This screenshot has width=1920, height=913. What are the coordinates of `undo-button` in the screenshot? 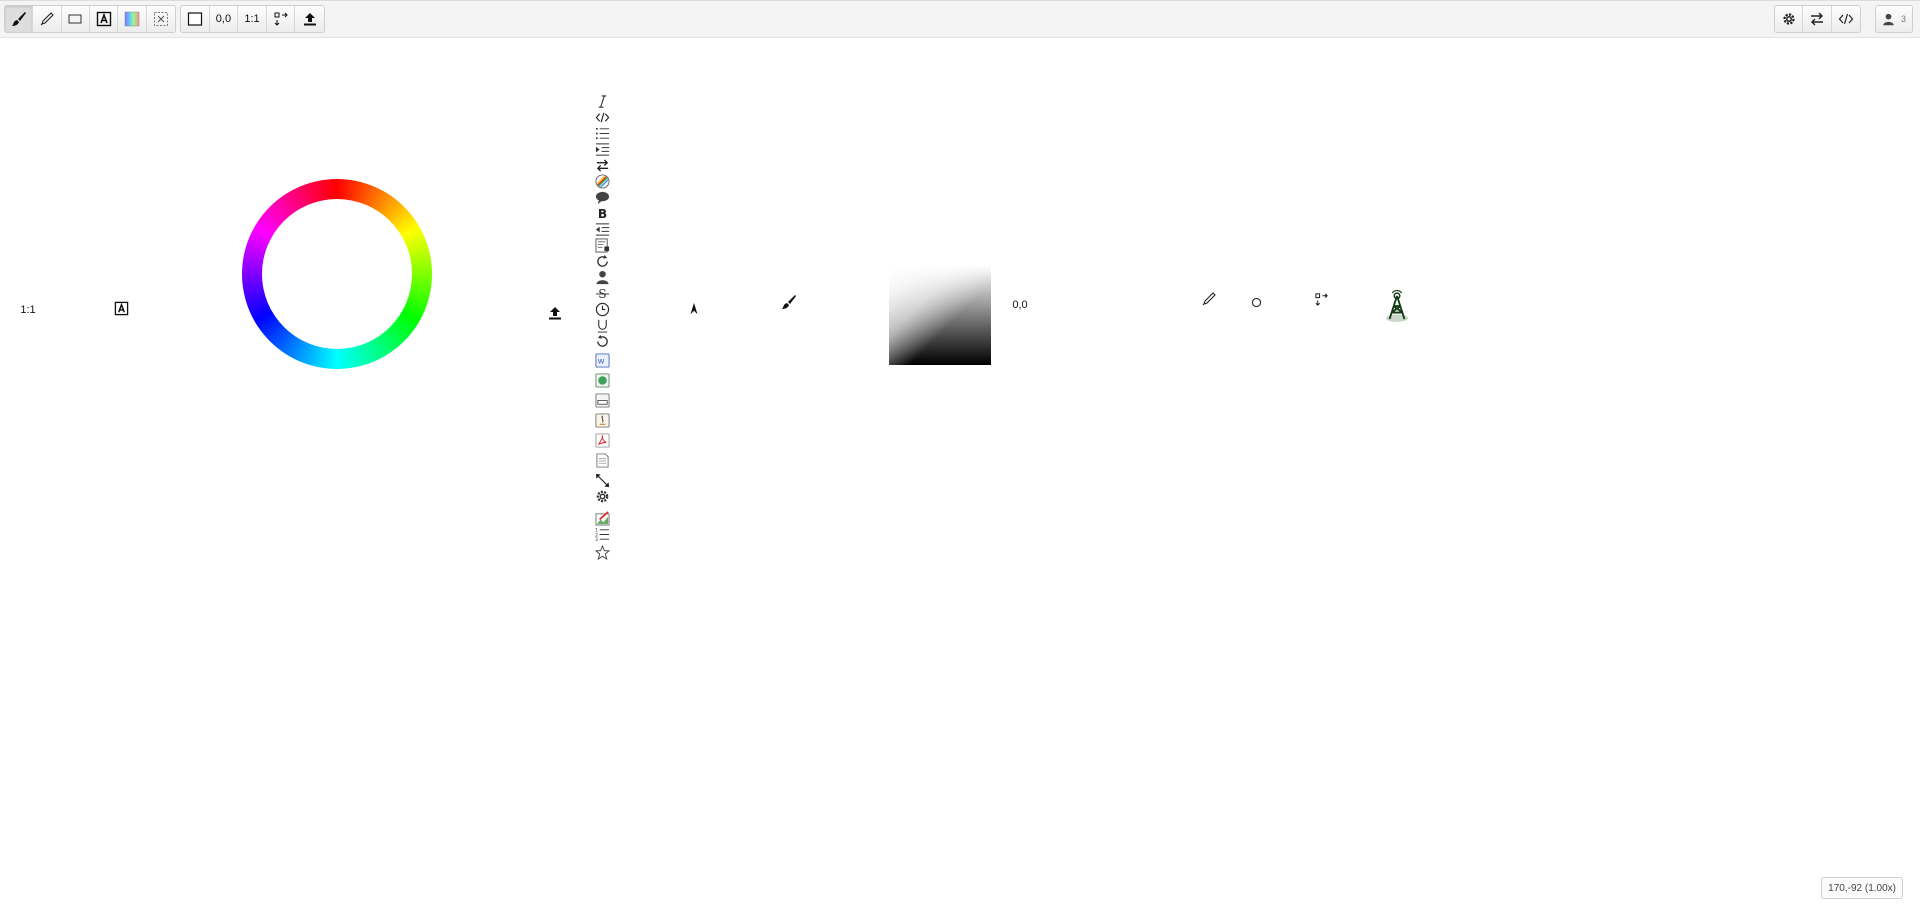 It's located at (602, 341).